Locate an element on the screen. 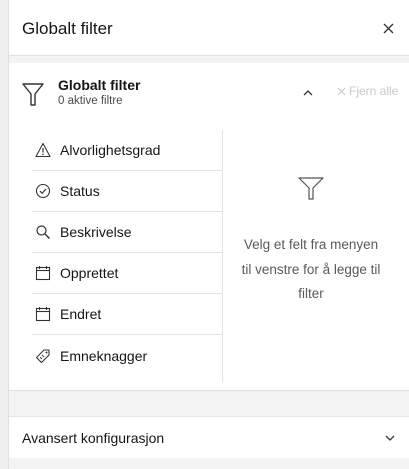  advanced-configuration-toggle: Avansert konfigurasjon is located at coordinates (209, 437).